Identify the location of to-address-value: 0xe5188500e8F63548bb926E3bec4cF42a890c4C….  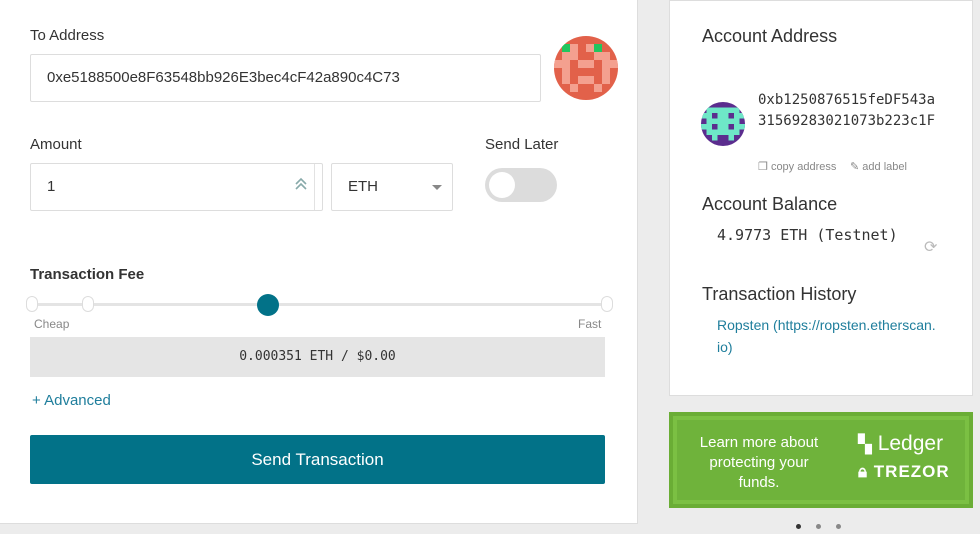
(223, 77).